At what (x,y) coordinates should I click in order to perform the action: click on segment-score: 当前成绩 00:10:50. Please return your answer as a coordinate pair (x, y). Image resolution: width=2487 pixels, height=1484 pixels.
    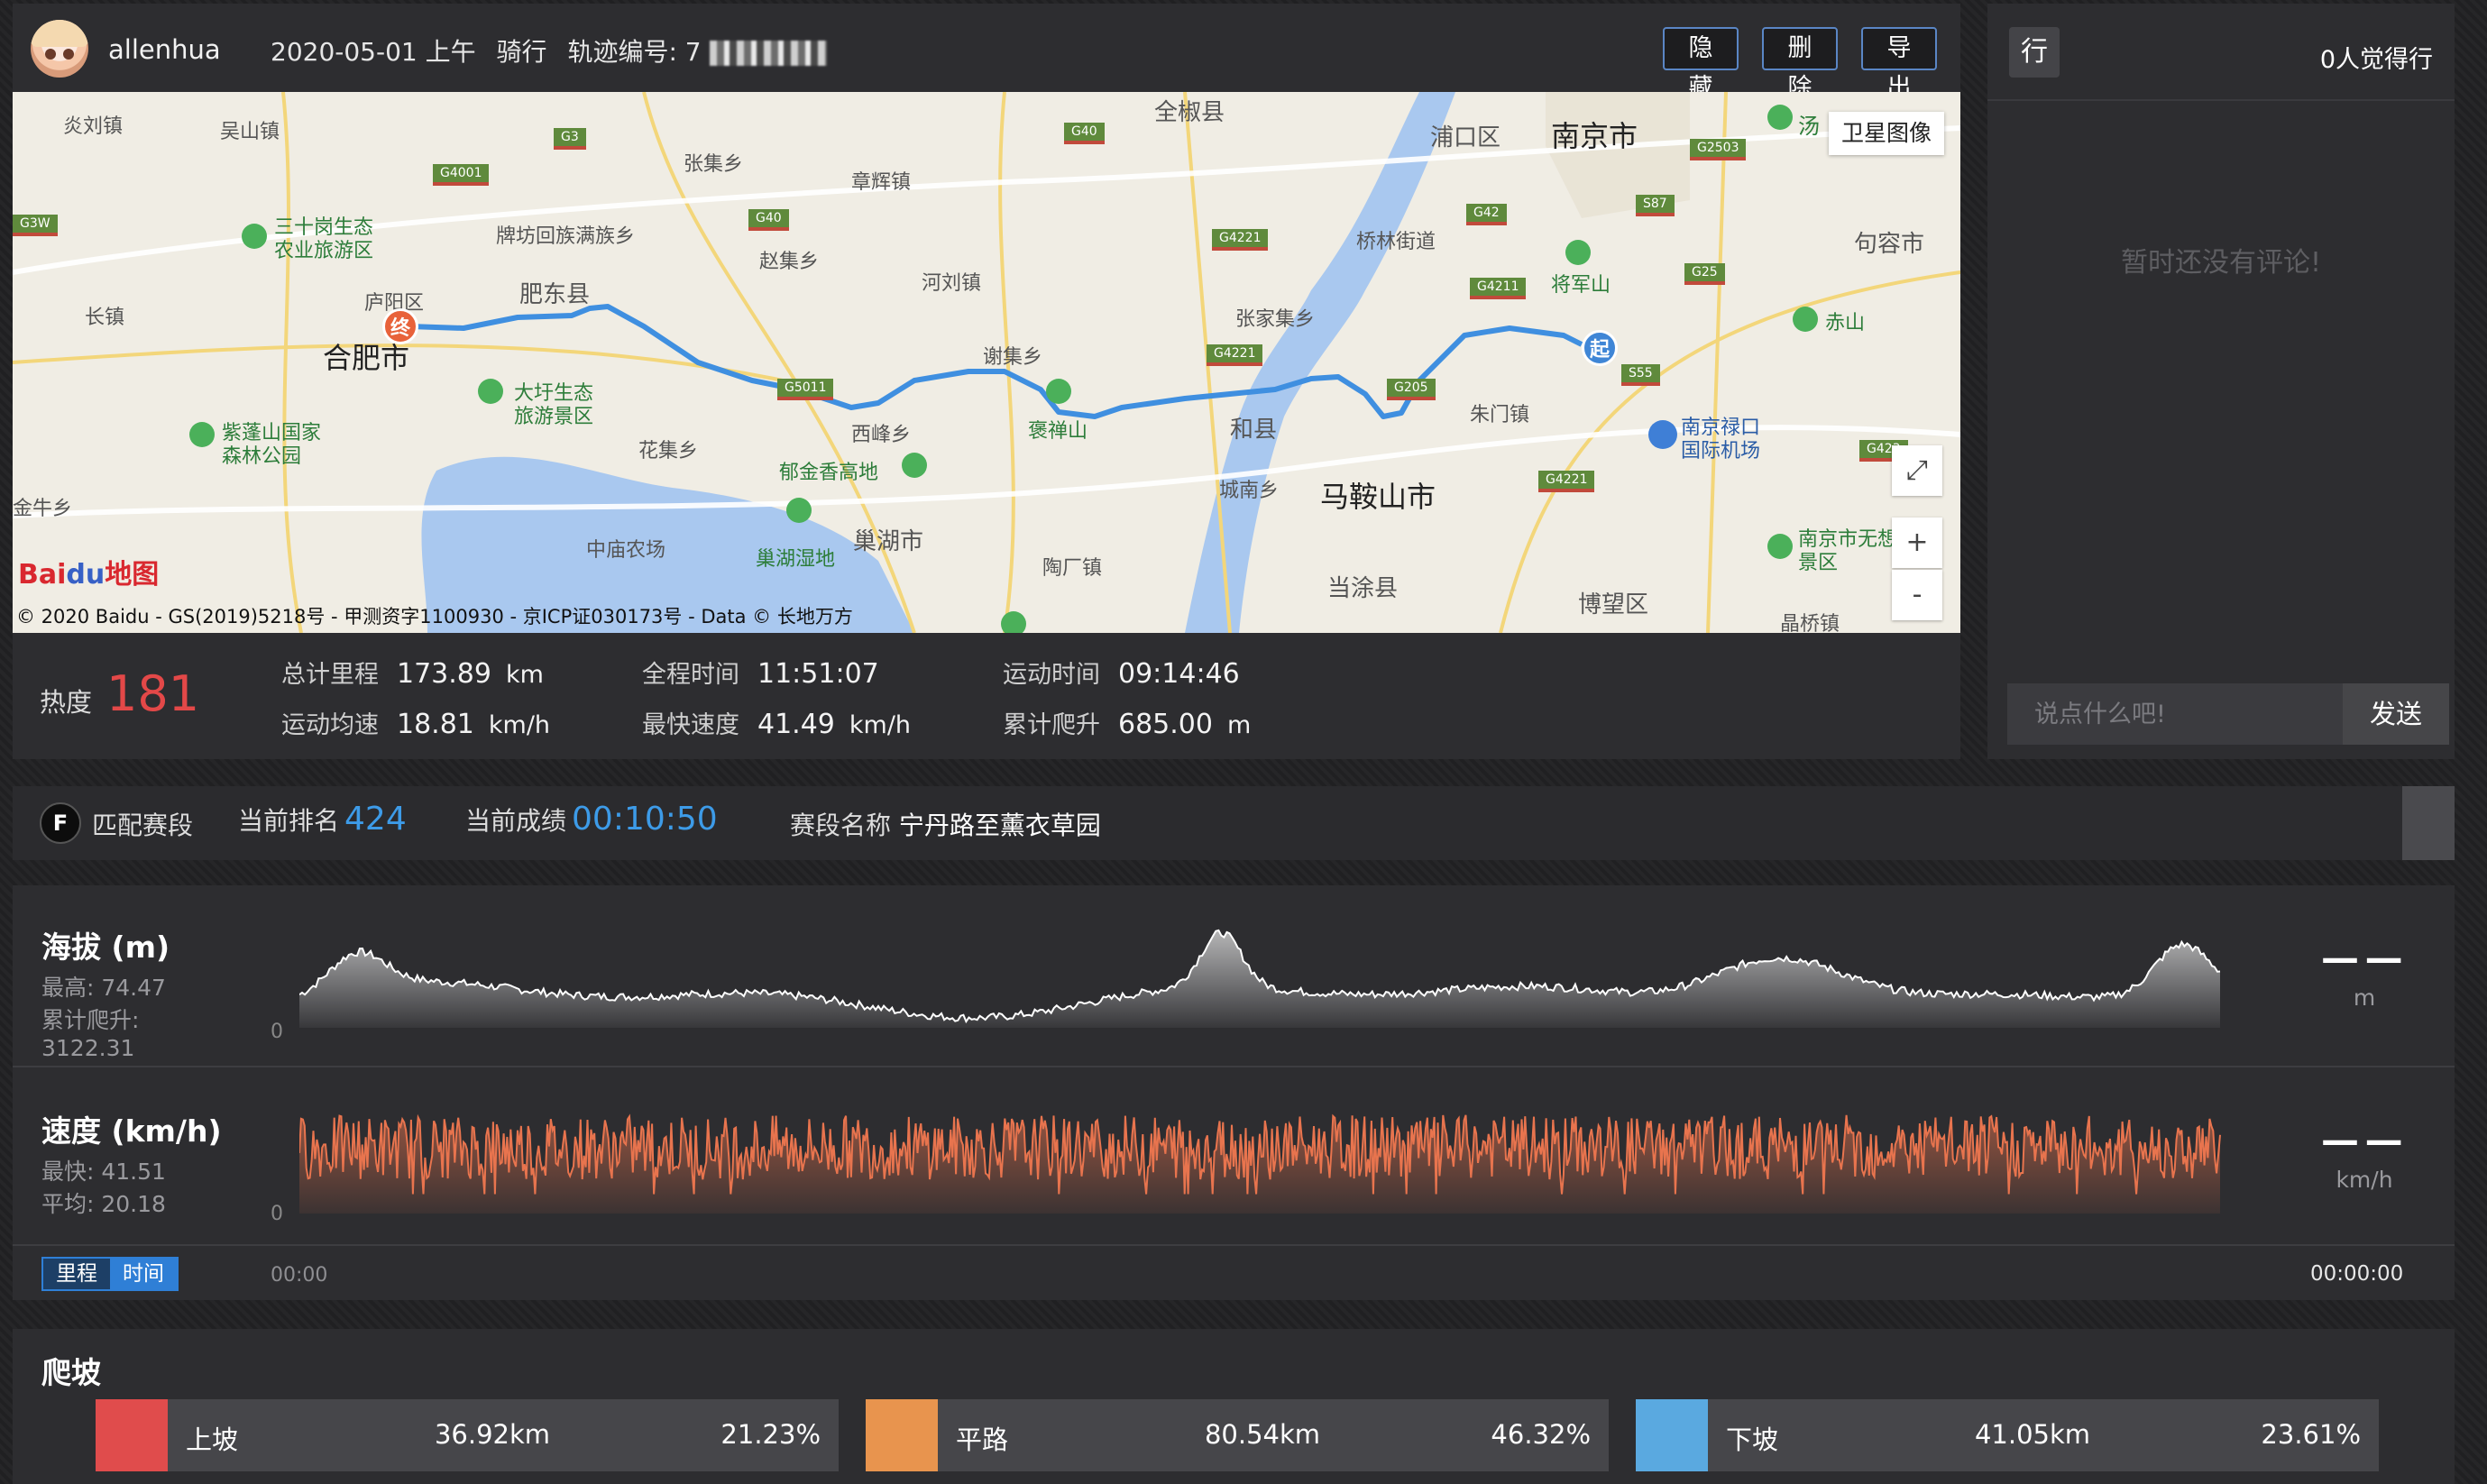
    Looking at the image, I should click on (591, 819).